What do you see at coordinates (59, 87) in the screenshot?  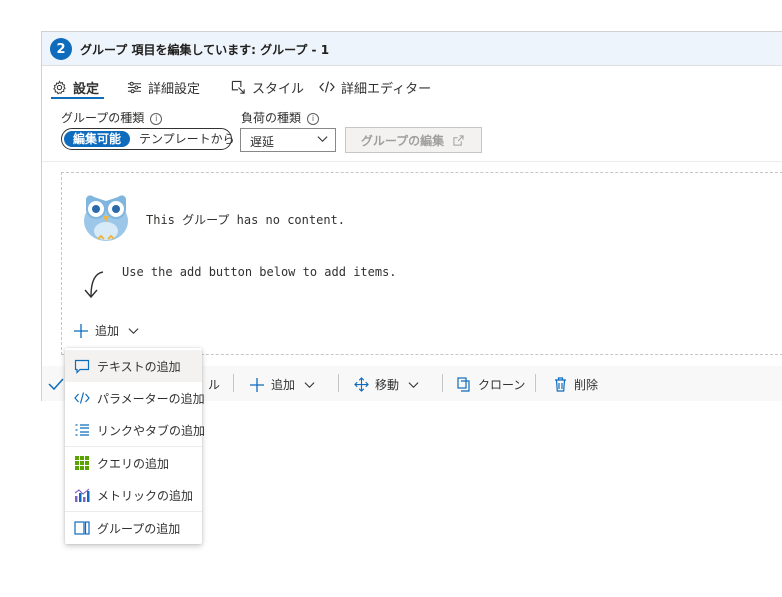 I see `gear-icon` at bounding box center [59, 87].